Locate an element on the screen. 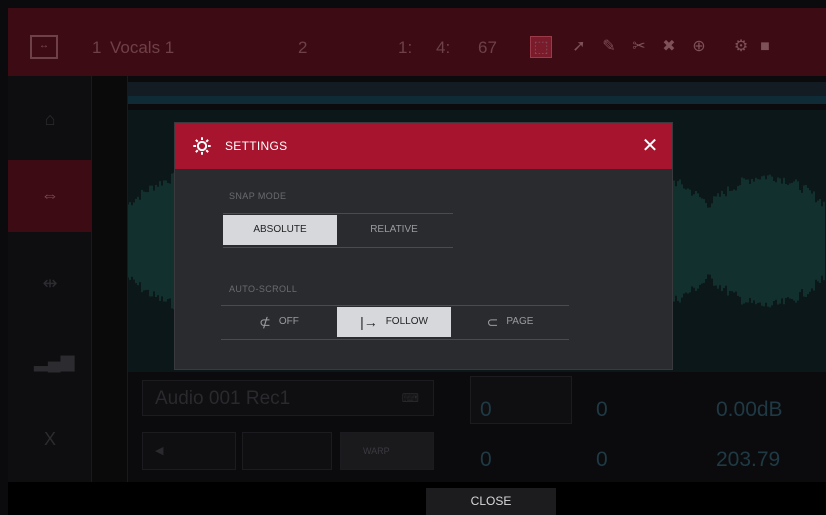  reverse-icon: ◀ is located at coordinates (159, 451).